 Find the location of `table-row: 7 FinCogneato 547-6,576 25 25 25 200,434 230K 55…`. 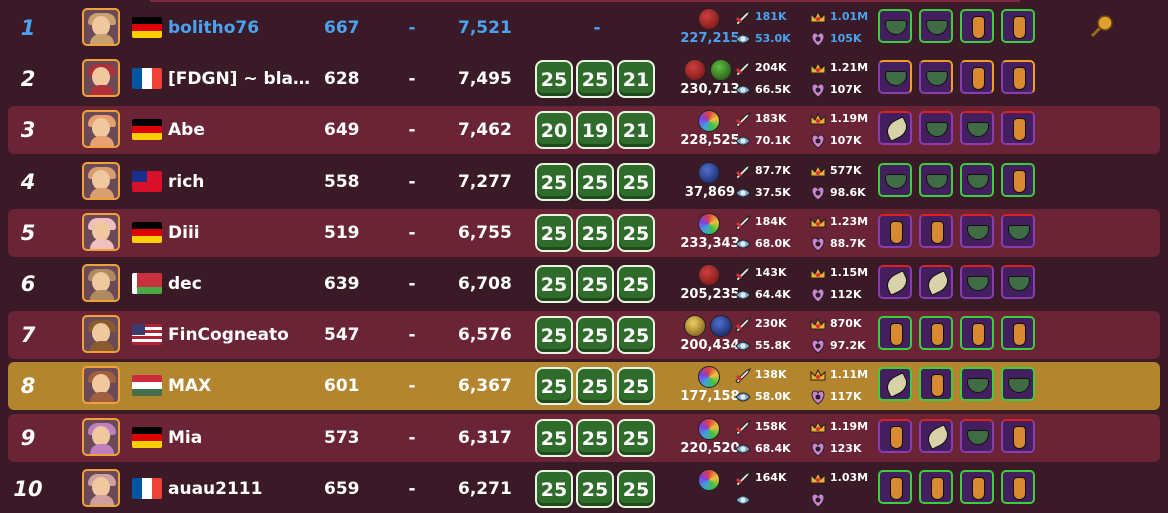

table-row: 7 FinCogneato 547-6,576 25 25 25 200,434 230K 55… is located at coordinates (584, 335).